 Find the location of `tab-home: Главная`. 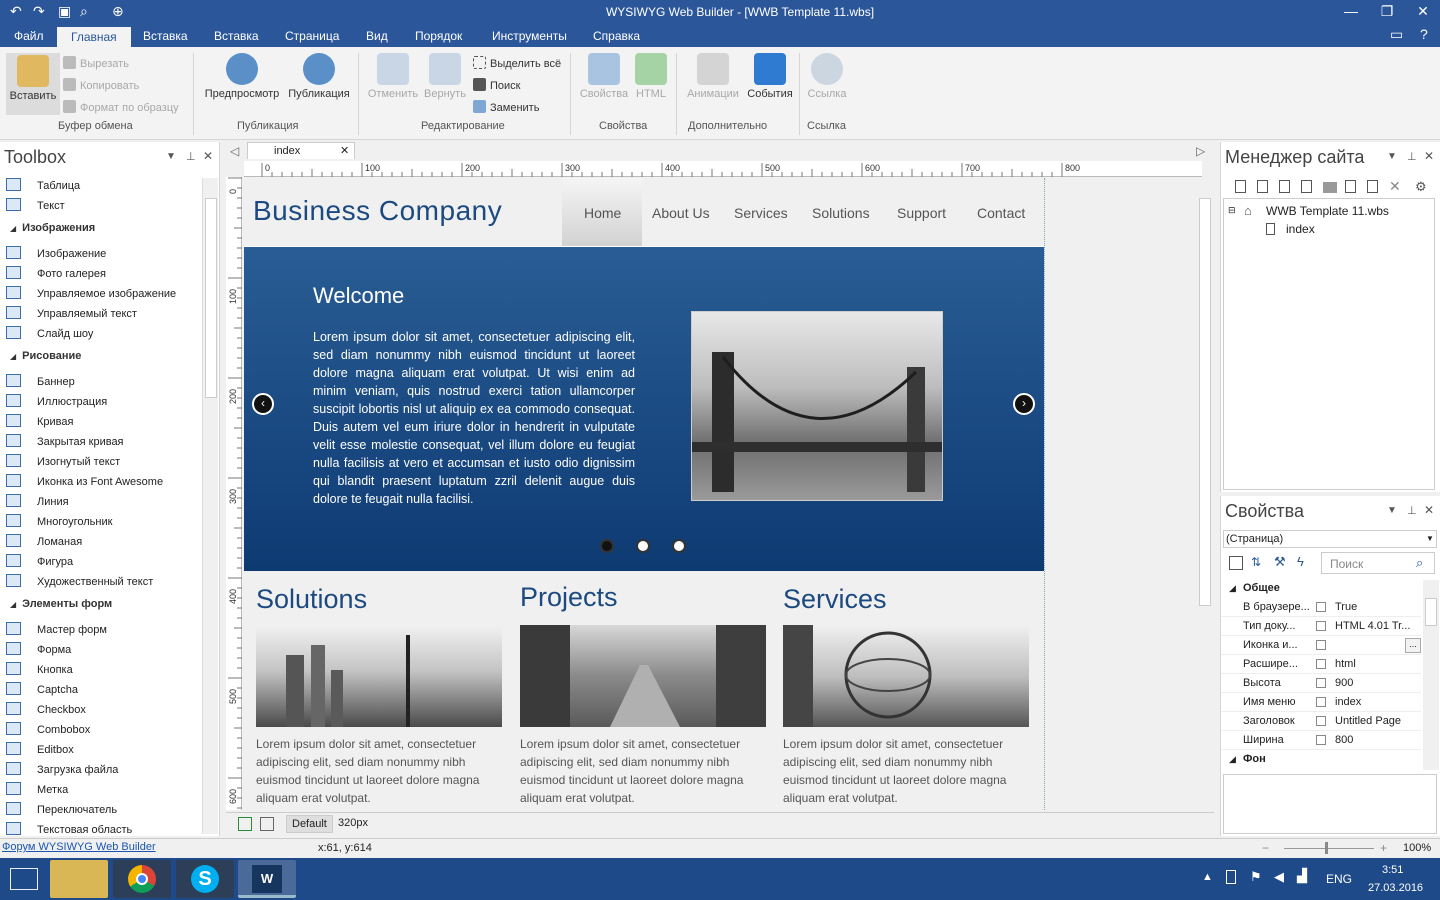

tab-home: Главная is located at coordinates (94, 37).